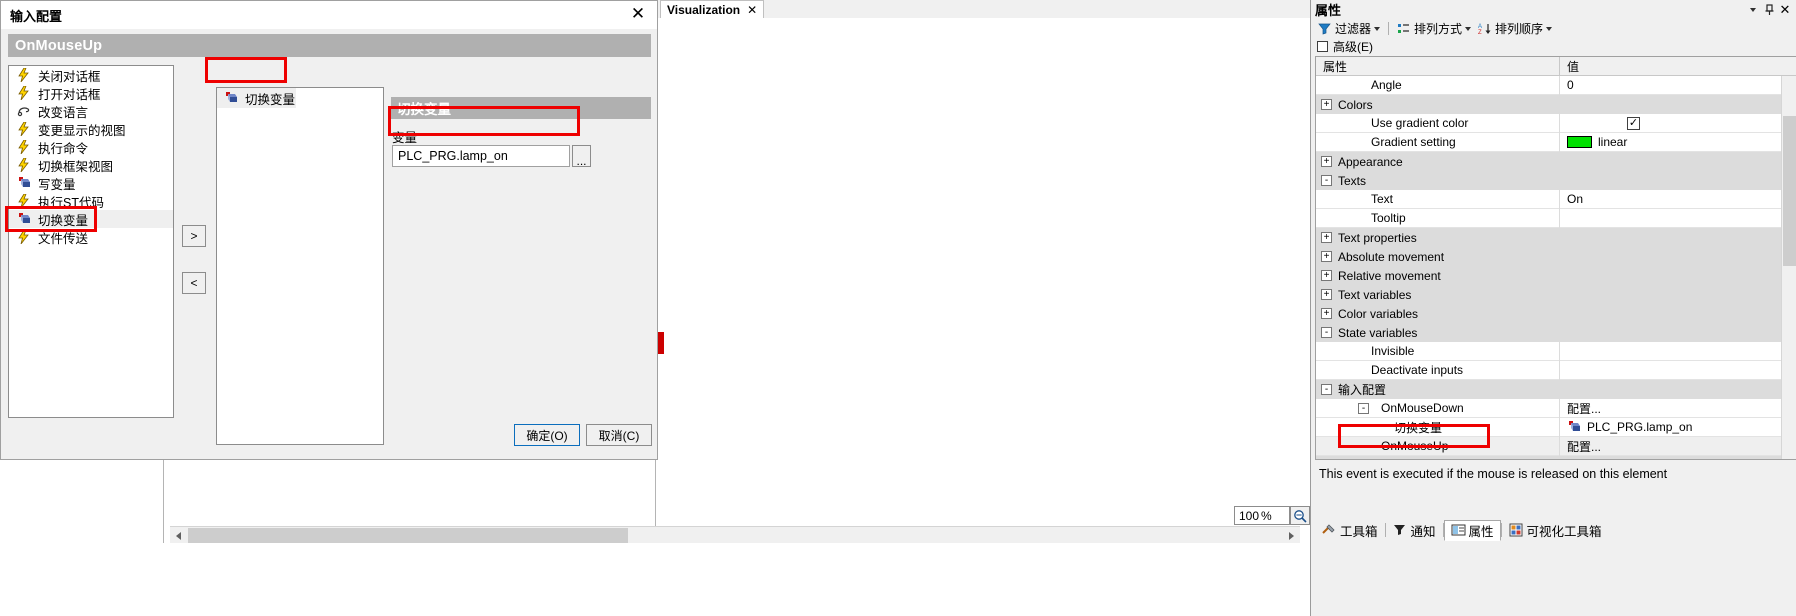 The image size is (1796, 616). I want to click on property-row: Angle 0, so click(1556, 85).